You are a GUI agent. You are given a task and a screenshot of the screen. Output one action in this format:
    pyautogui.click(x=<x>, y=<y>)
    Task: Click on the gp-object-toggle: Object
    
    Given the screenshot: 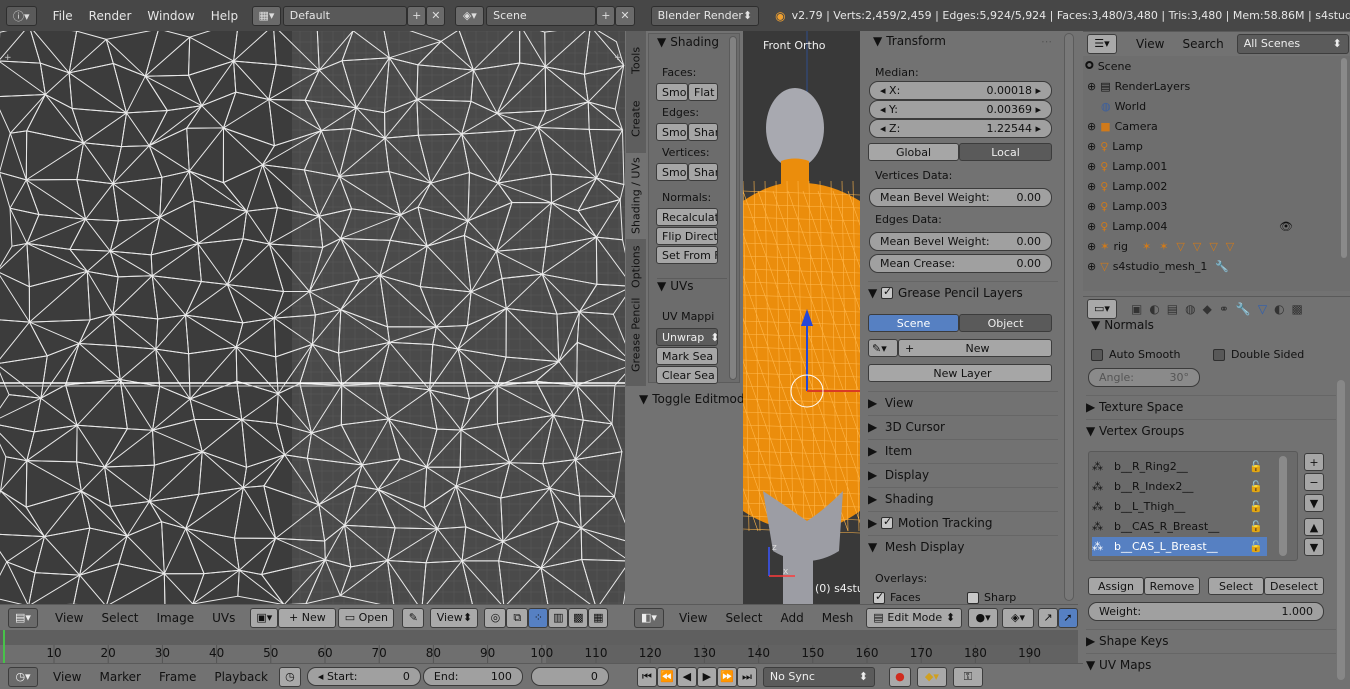 What is the action you would take?
    pyautogui.click(x=1005, y=323)
    